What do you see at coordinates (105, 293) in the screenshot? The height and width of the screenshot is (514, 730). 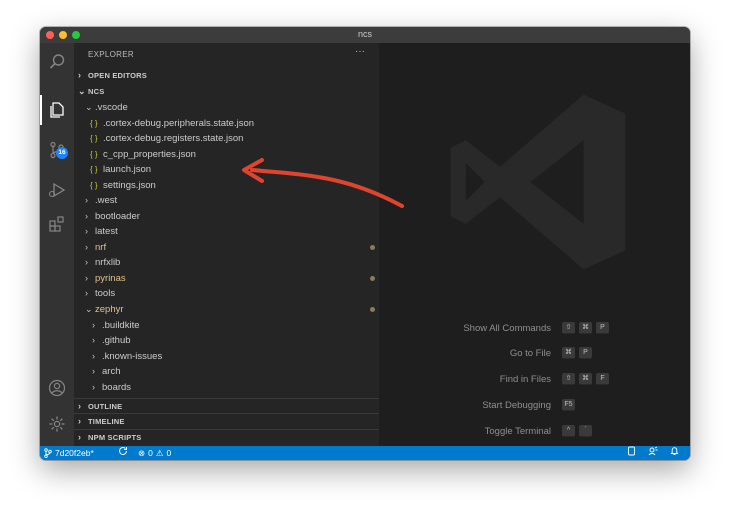 I see `tree-item-label: tools` at bounding box center [105, 293].